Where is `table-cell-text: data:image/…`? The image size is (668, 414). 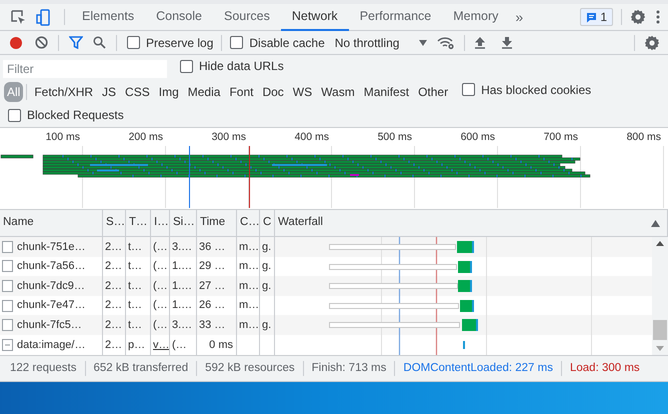 table-cell-text: data:image/… is located at coordinates (51, 345).